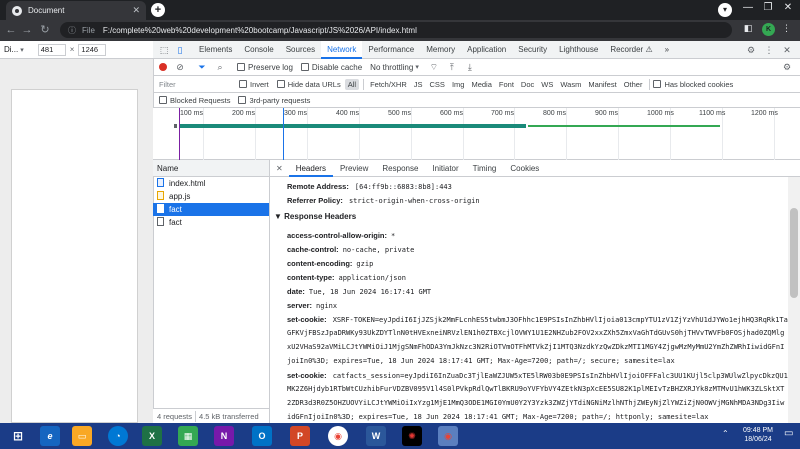 Image resolution: width=800 pixels, height=449 pixels. What do you see at coordinates (194, 84) in the screenshot?
I see `filter-input: Filter` at bounding box center [194, 84].